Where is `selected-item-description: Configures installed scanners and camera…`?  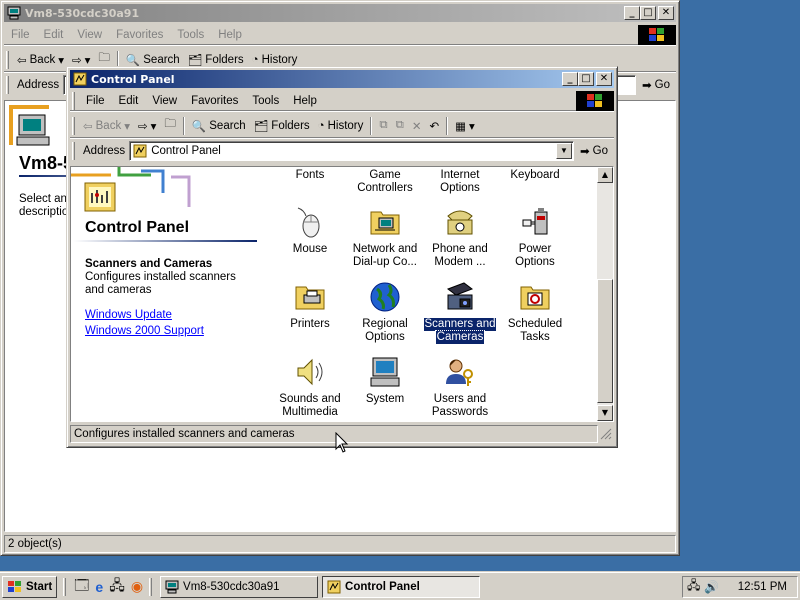 selected-item-description: Configures installed scanners and camera… is located at coordinates (160, 283).